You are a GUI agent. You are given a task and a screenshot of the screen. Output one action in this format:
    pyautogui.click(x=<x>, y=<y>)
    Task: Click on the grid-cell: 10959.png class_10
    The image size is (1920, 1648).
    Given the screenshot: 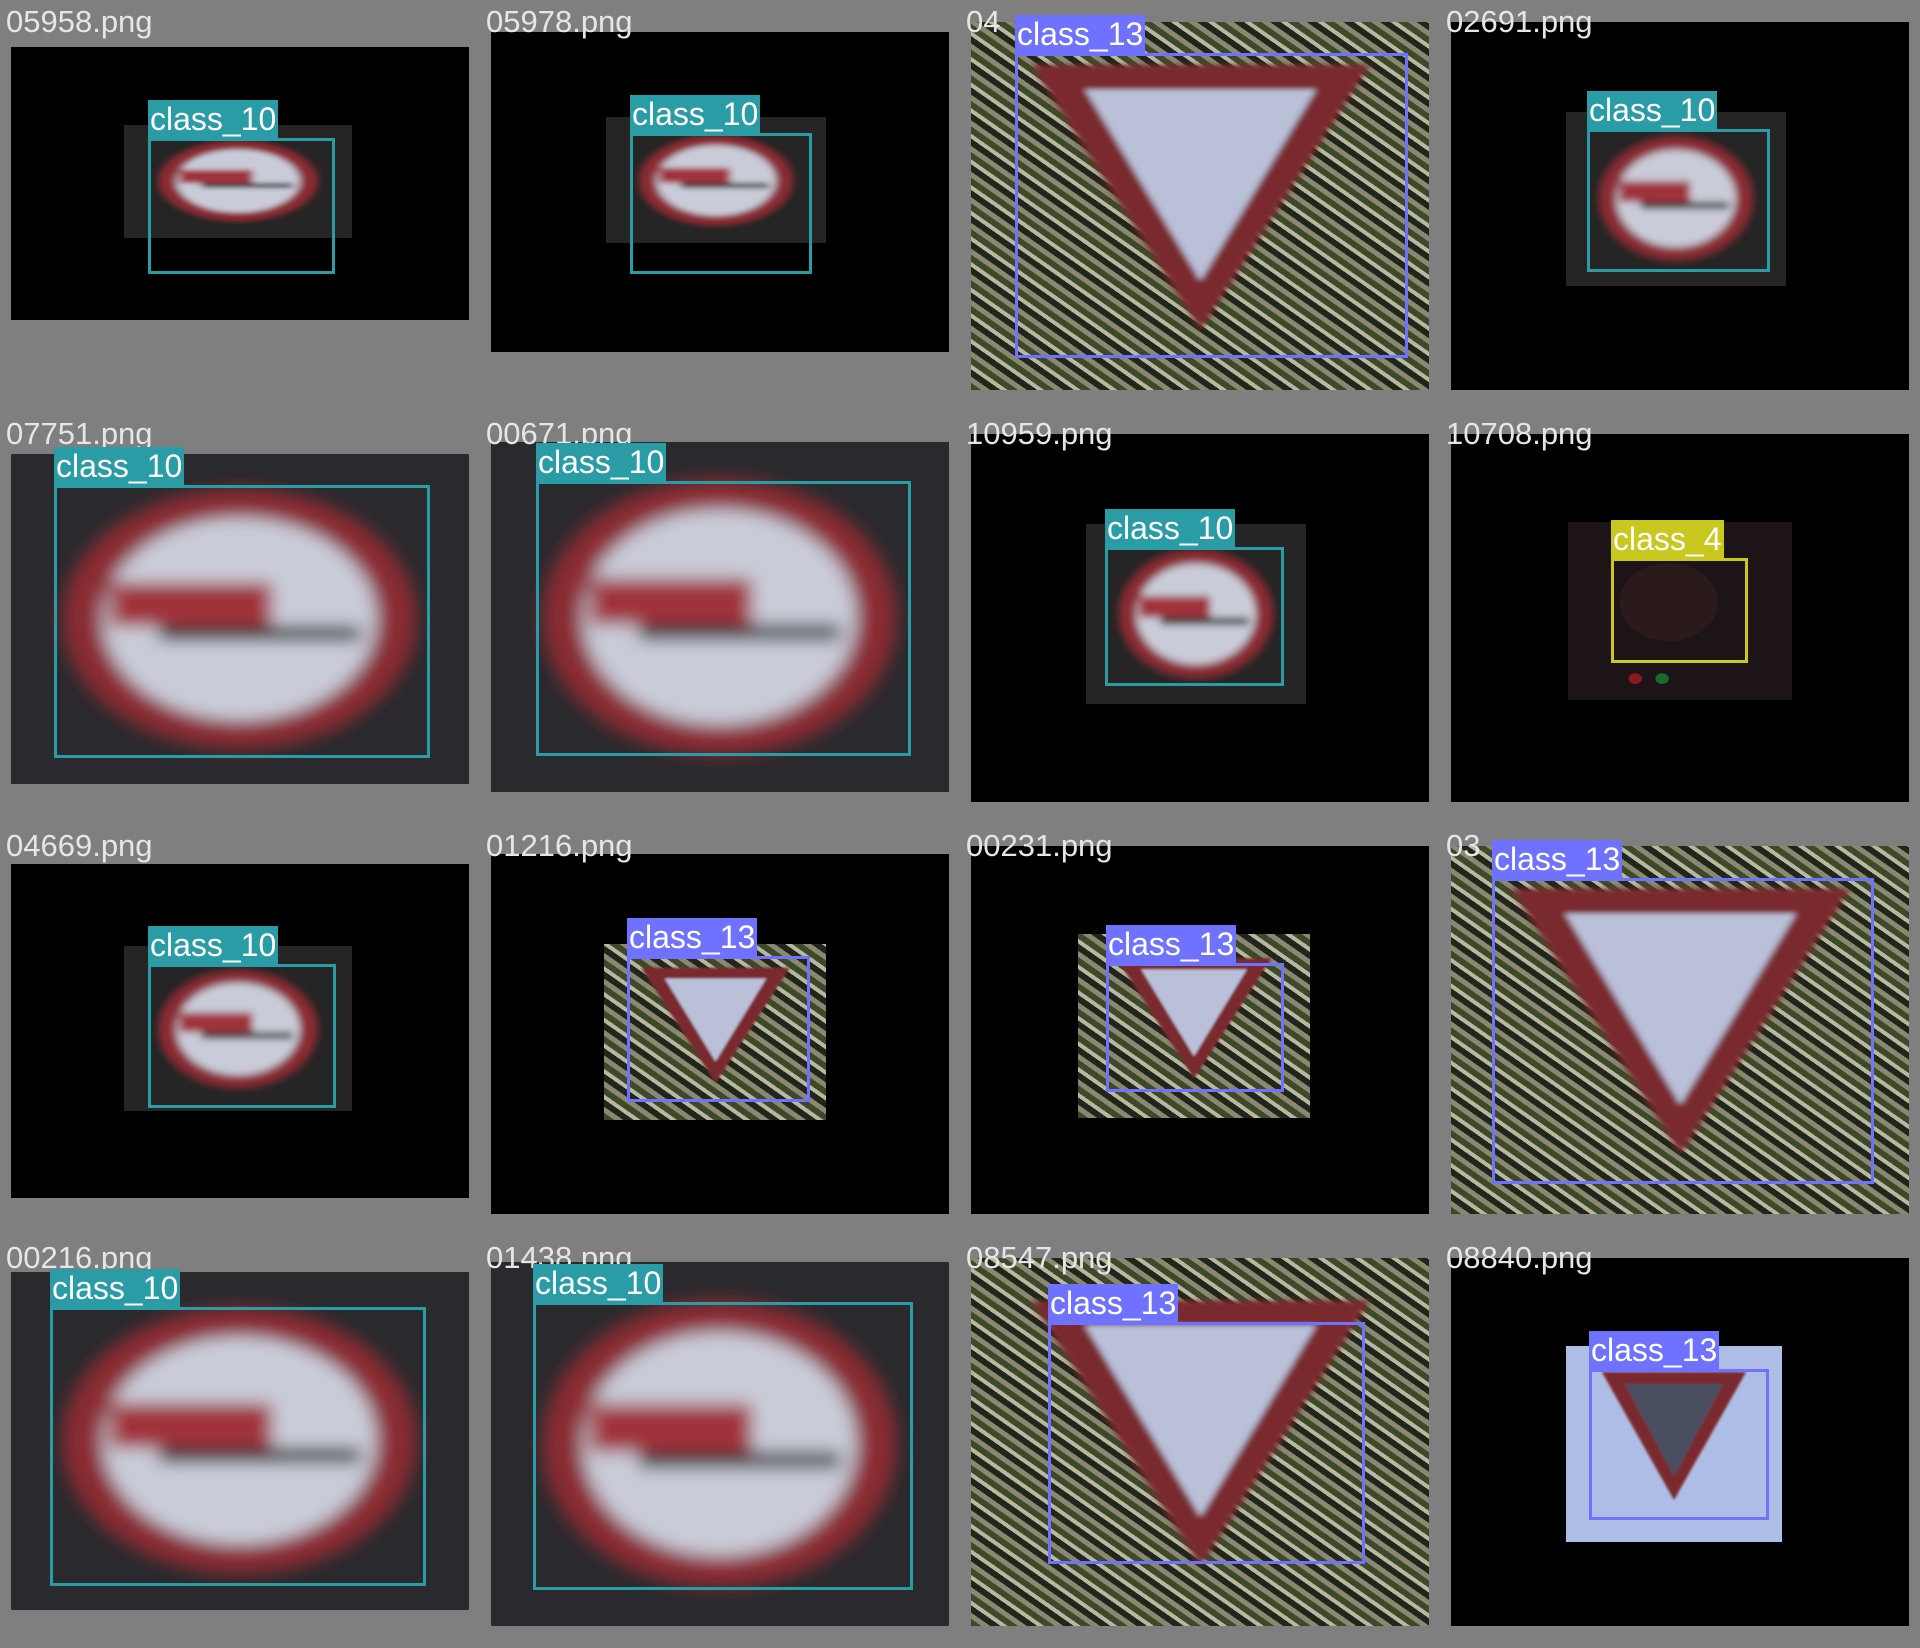 What is the action you would take?
    pyautogui.click(x=1200, y=618)
    